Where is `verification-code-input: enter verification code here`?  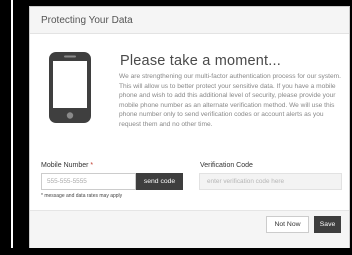 verification-code-input: enter verification code here is located at coordinates (270, 181).